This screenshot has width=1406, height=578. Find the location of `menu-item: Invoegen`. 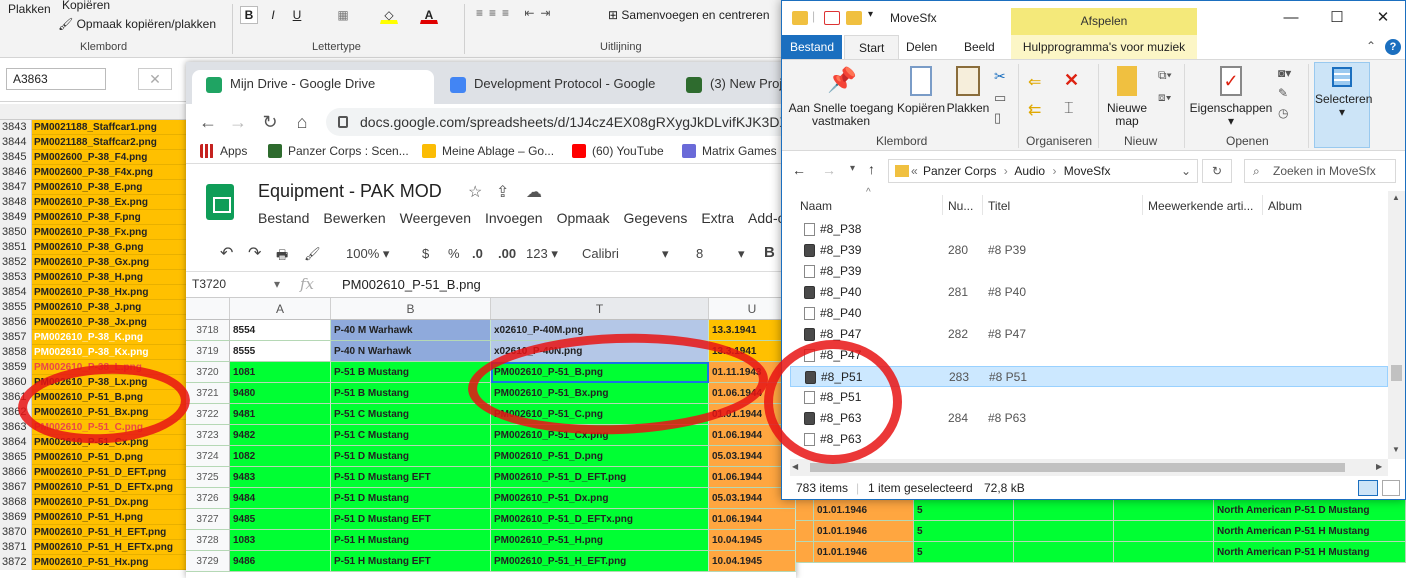

menu-item: Invoegen is located at coordinates (514, 218).